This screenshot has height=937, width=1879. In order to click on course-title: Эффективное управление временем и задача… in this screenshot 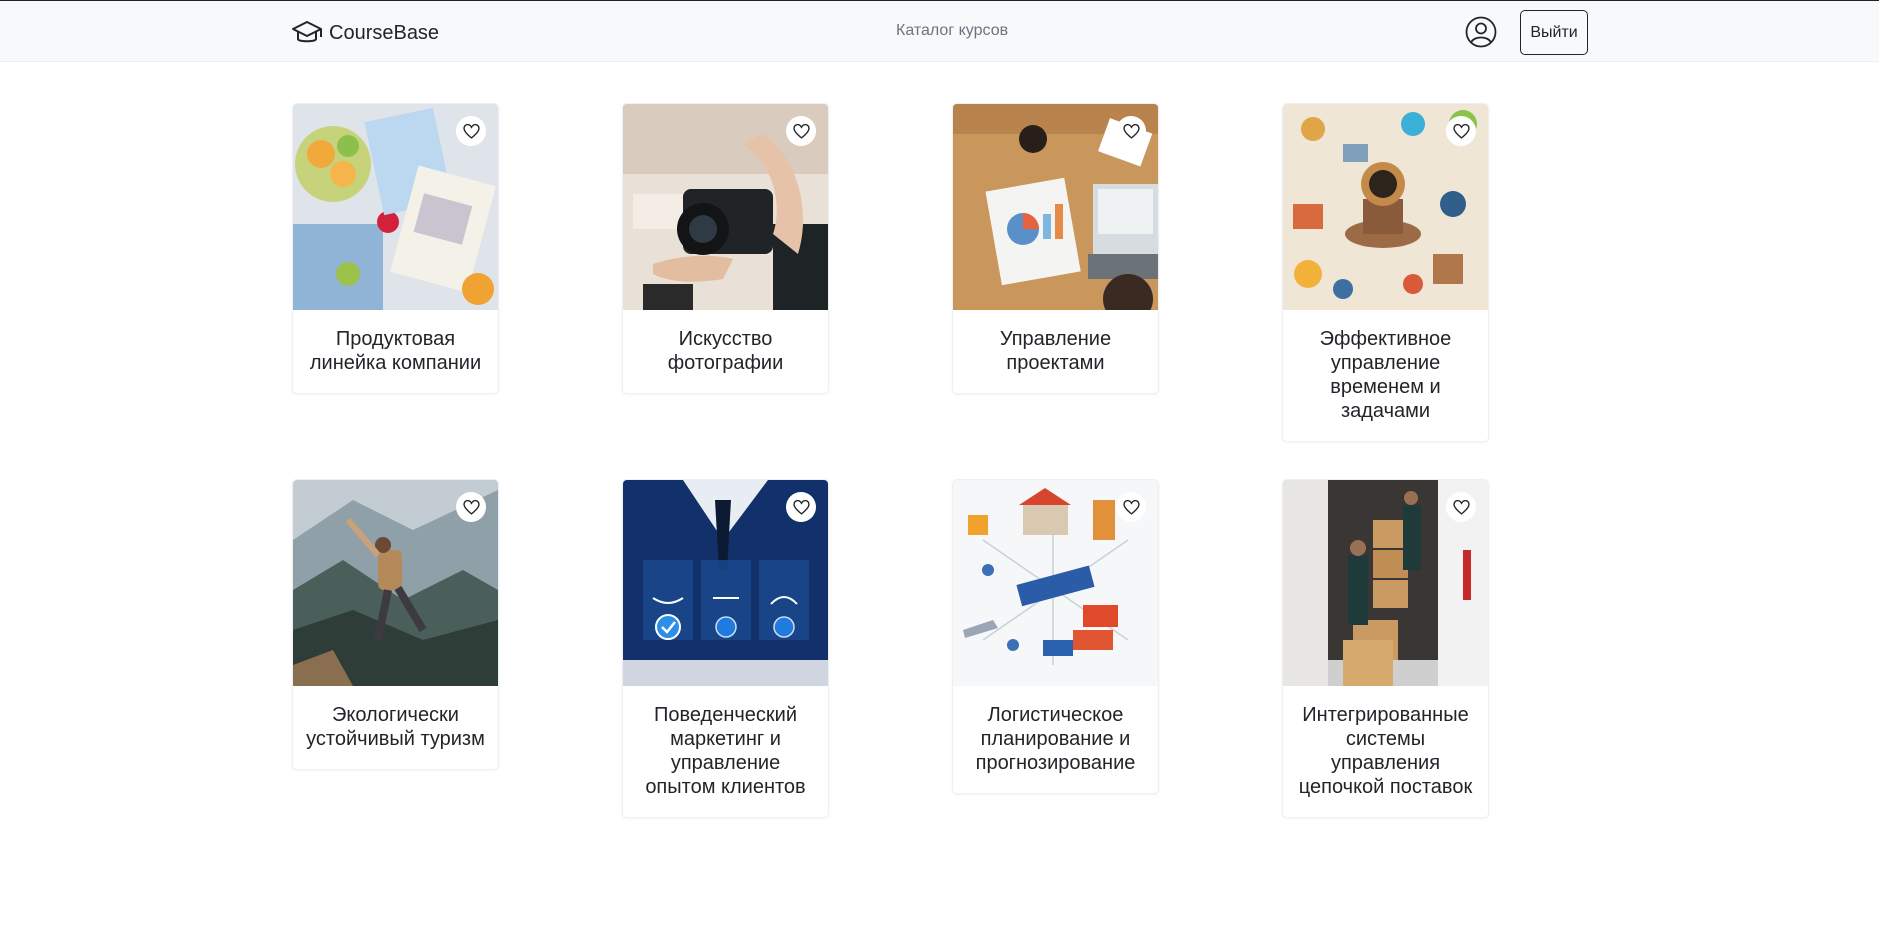, I will do `click(1385, 375)`.